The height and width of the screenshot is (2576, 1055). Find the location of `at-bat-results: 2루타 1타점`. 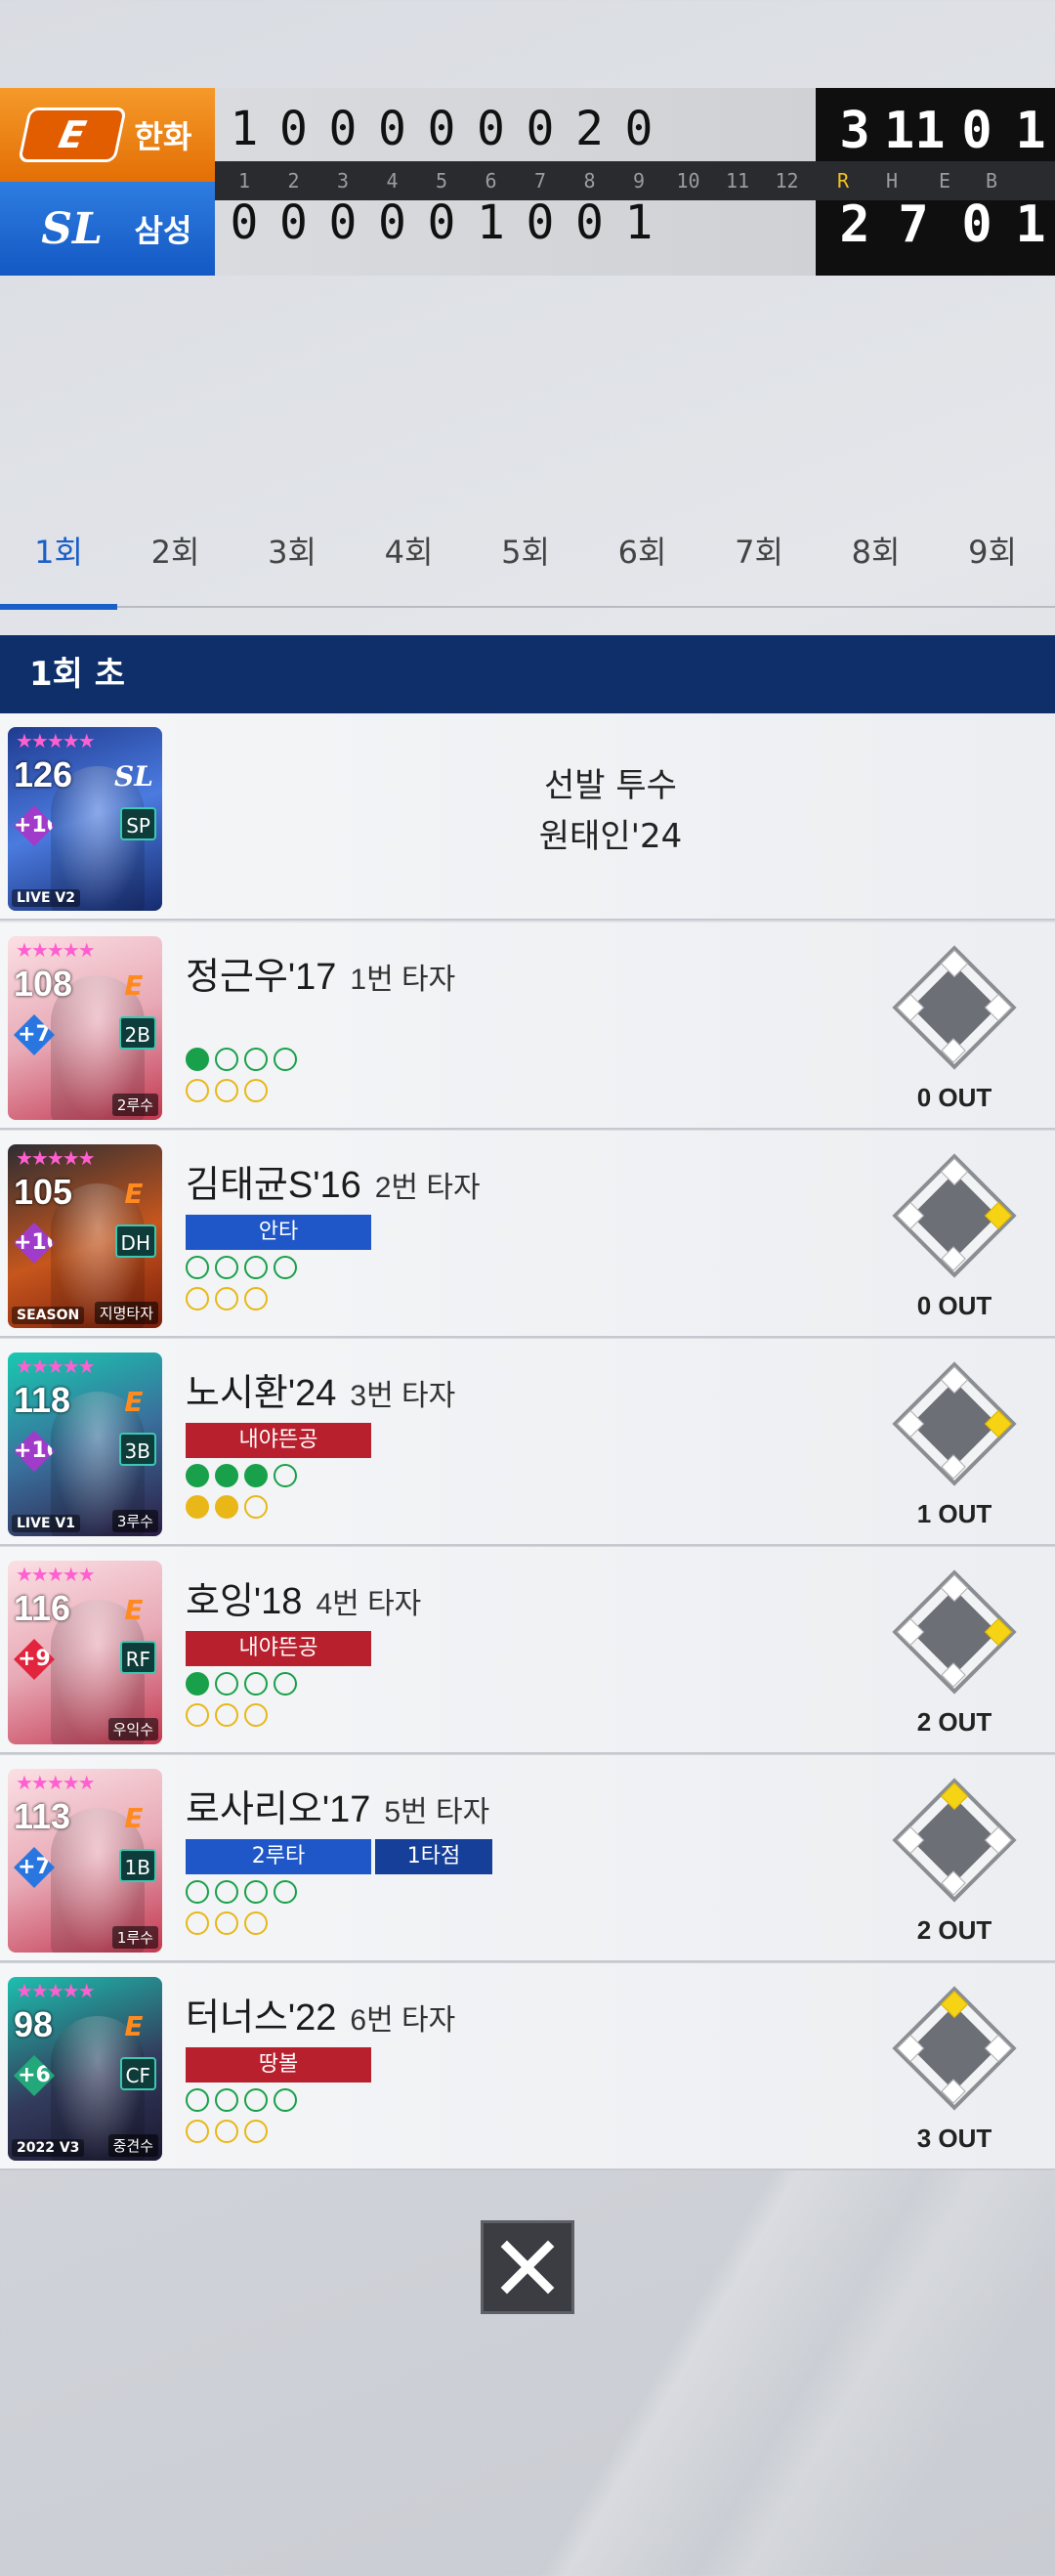

at-bat-results: 2루타 1타점 is located at coordinates (339, 1857).